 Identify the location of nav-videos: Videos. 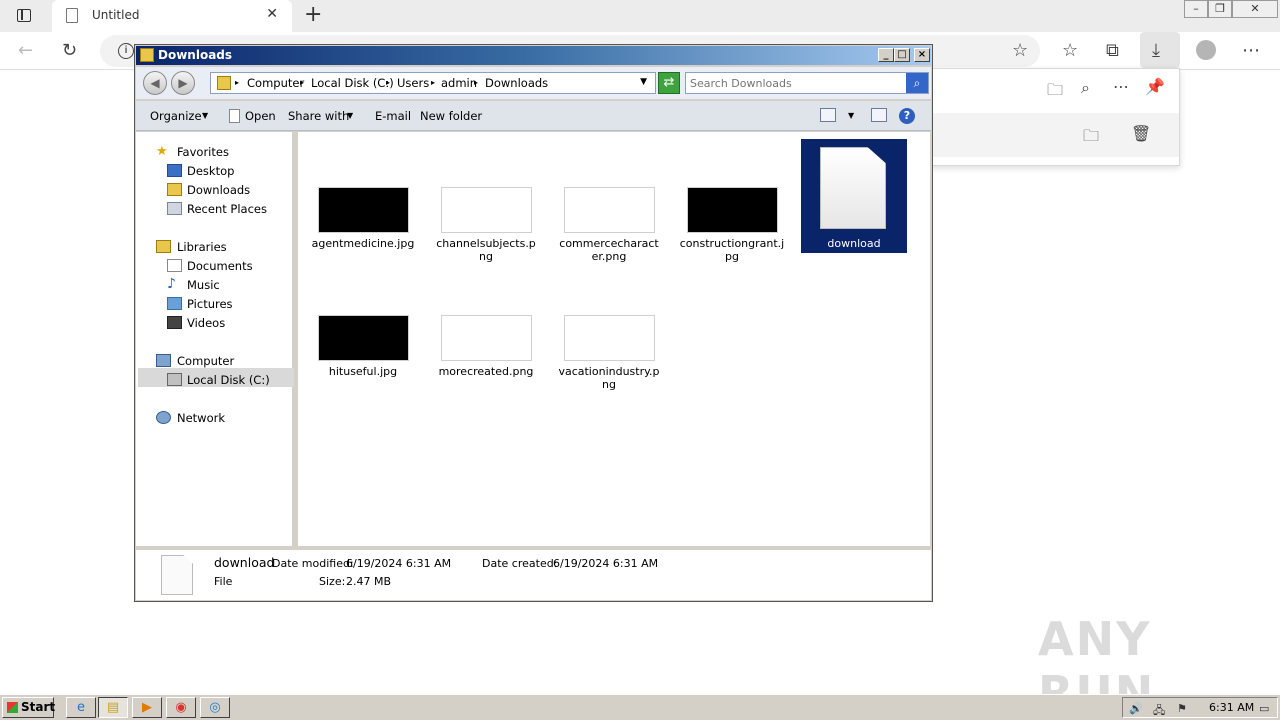
(206, 323).